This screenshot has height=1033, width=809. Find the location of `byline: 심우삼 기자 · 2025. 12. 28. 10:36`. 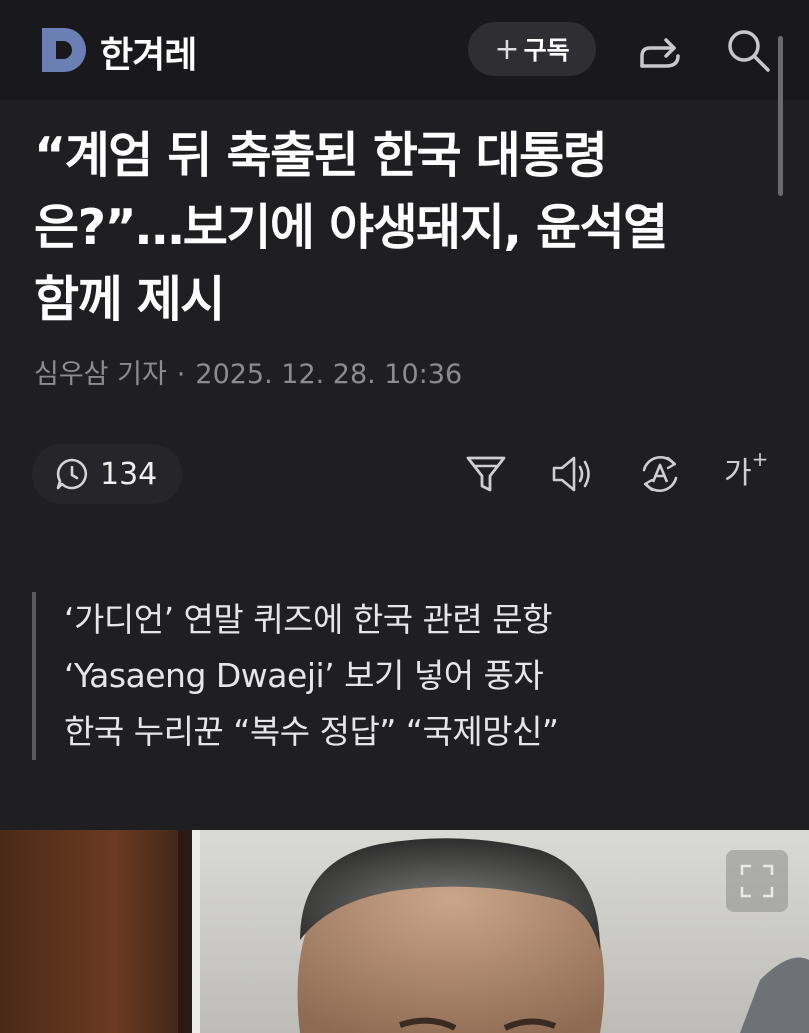

byline: 심우삼 기자 · 2025. 12. 28. 10:36 is located at coordinates (248, 371).